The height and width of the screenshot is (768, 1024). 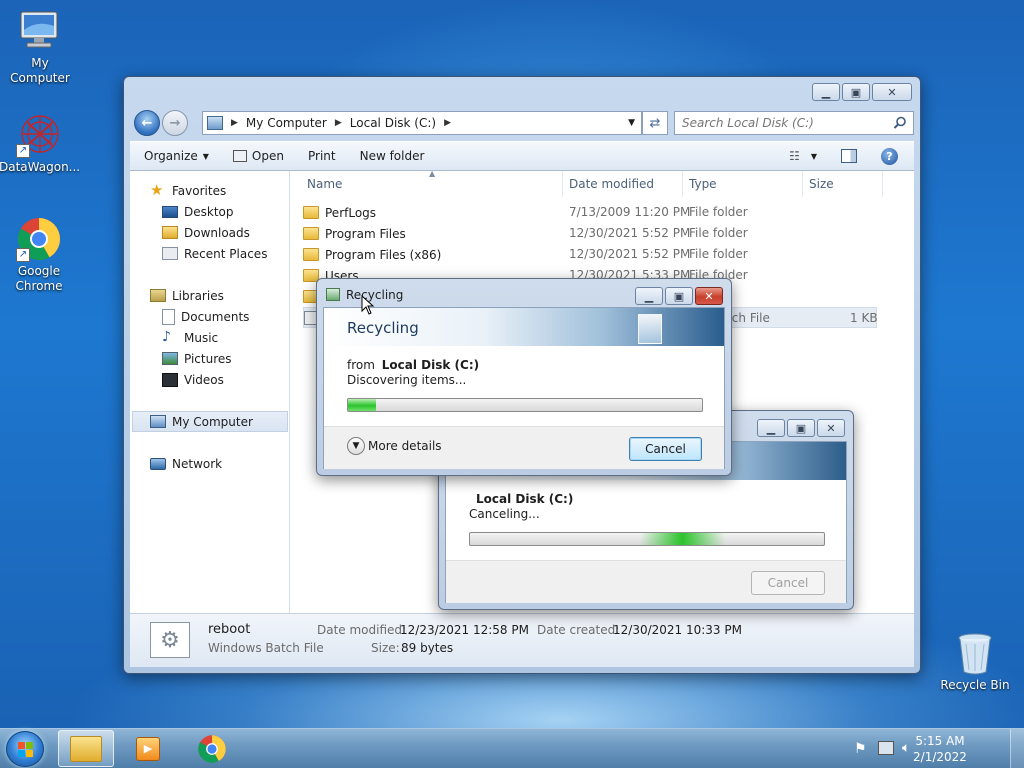 I want to click on computer-small-icon, so click(x=215, y=123).